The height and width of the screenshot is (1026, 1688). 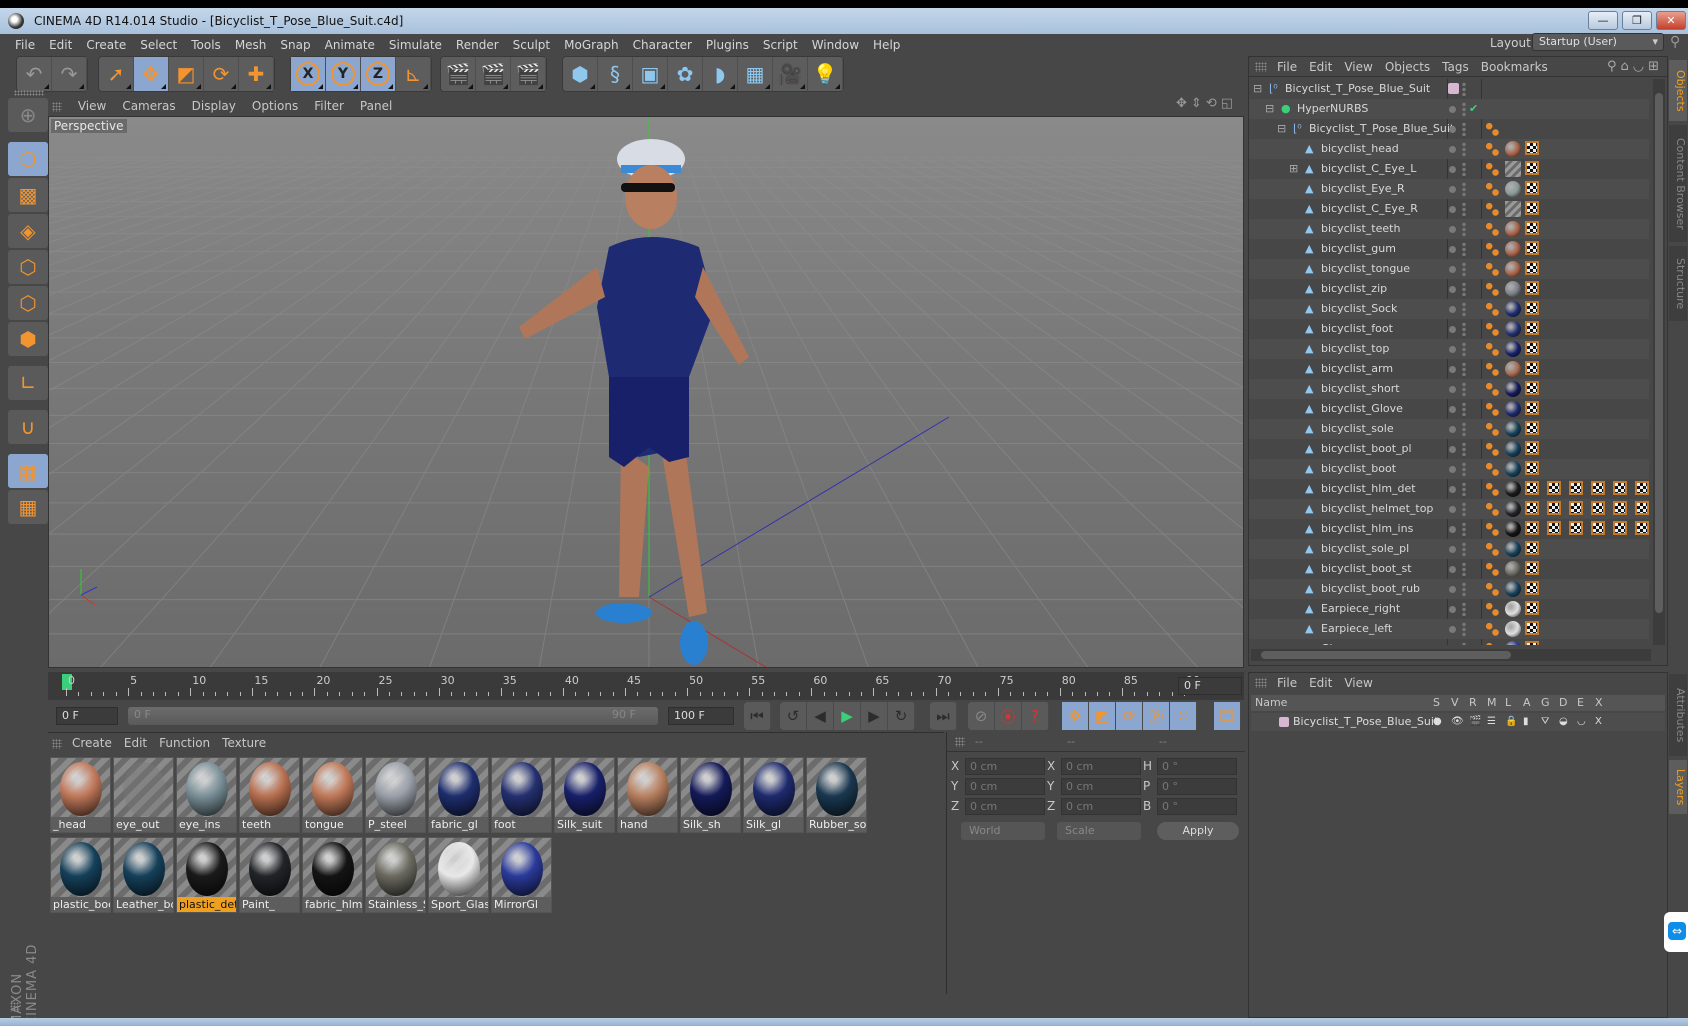 I want to click on motion-path-button: ⊘, so click(x=981, y=716).